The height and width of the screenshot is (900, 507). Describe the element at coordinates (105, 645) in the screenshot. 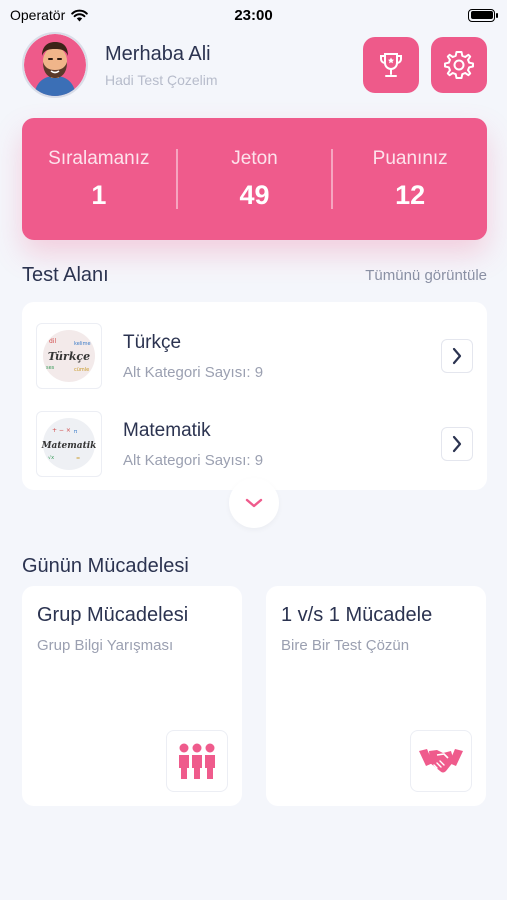

I see `challenge-subtitle: Grup Bilgi Yarışması` at that location.